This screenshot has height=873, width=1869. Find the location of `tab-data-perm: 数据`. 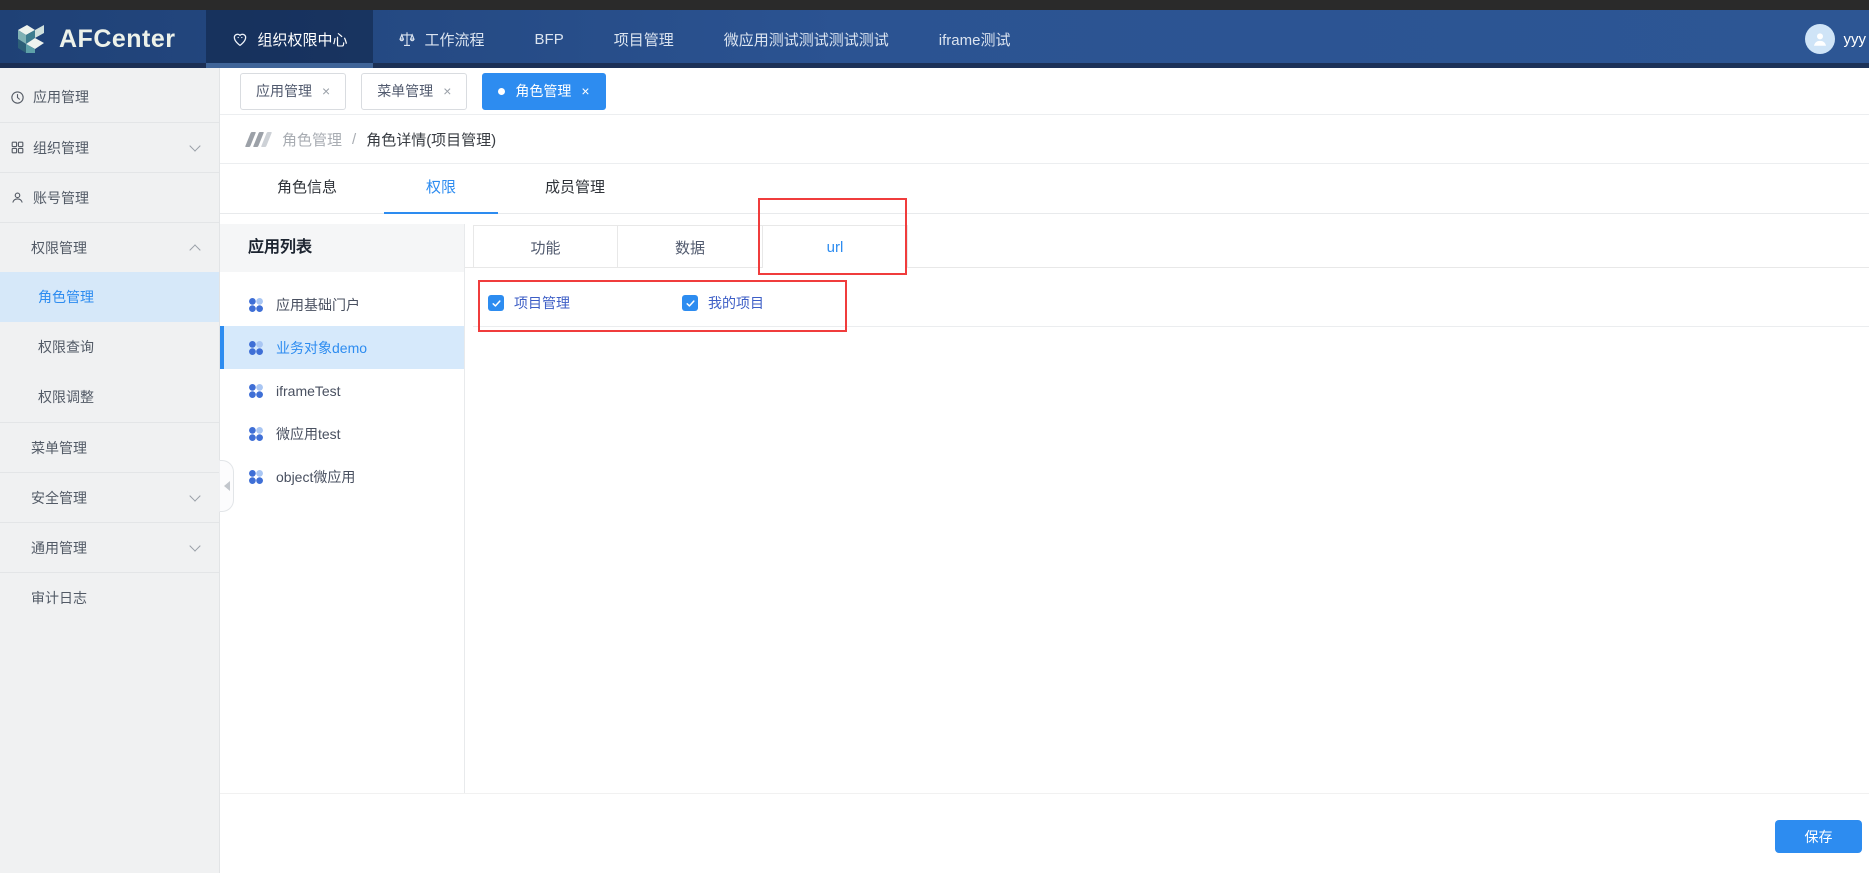

tab-data-perm: 数据 is located at coordinates (690, 246).